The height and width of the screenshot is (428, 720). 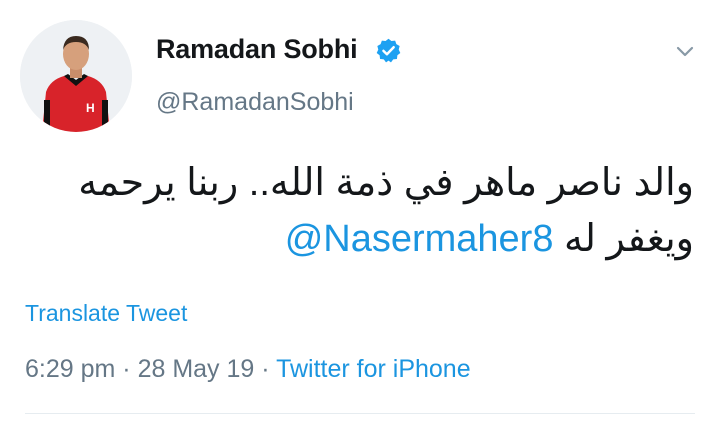 What do you see at coordinates (255, 102) in the screenshot?
I see `user-handle: @RamadanSobhi` at bounding box center [255, 102].